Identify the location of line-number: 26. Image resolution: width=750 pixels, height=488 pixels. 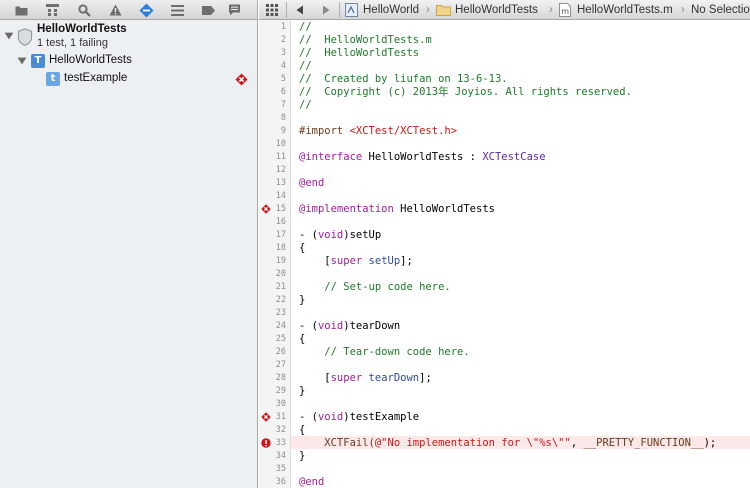
(272, 352).